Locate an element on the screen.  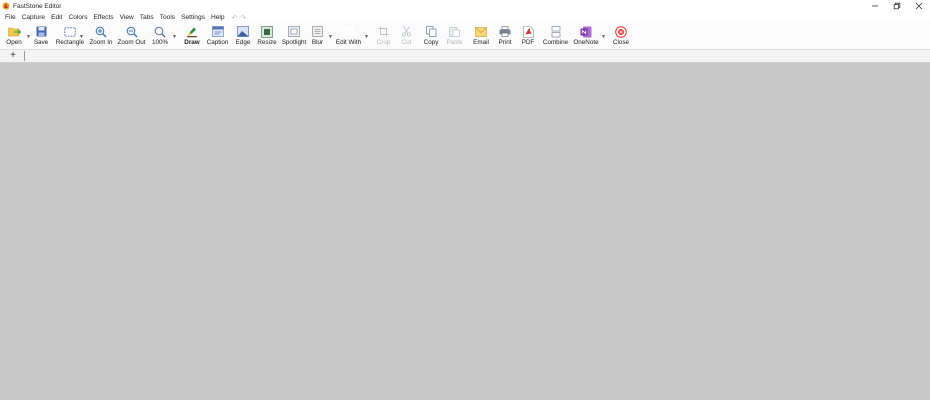
menu-settings: Settings is located at coordinates (193, 17).